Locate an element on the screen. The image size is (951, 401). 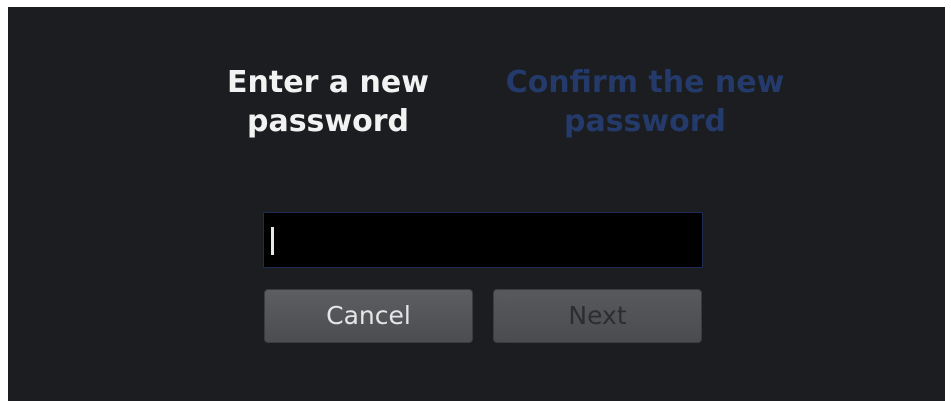
step-enter-password-line1: Enter a new is located at coordinates (328, 82).